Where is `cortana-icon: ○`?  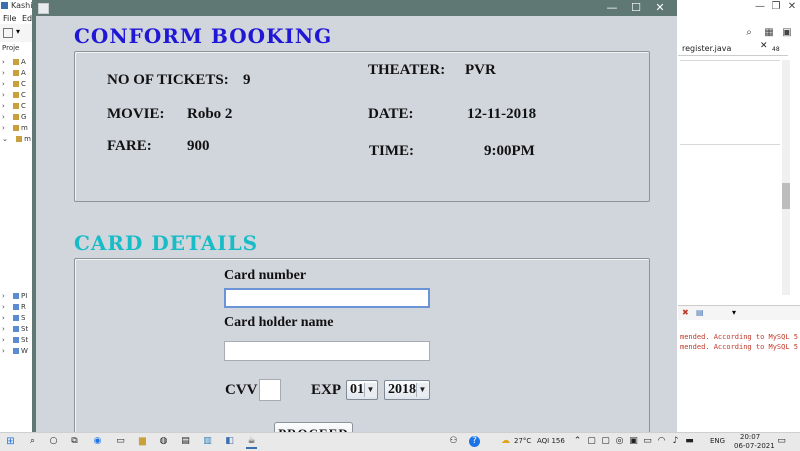
cortana-icon: ○ is located at coordinates (53, 441).